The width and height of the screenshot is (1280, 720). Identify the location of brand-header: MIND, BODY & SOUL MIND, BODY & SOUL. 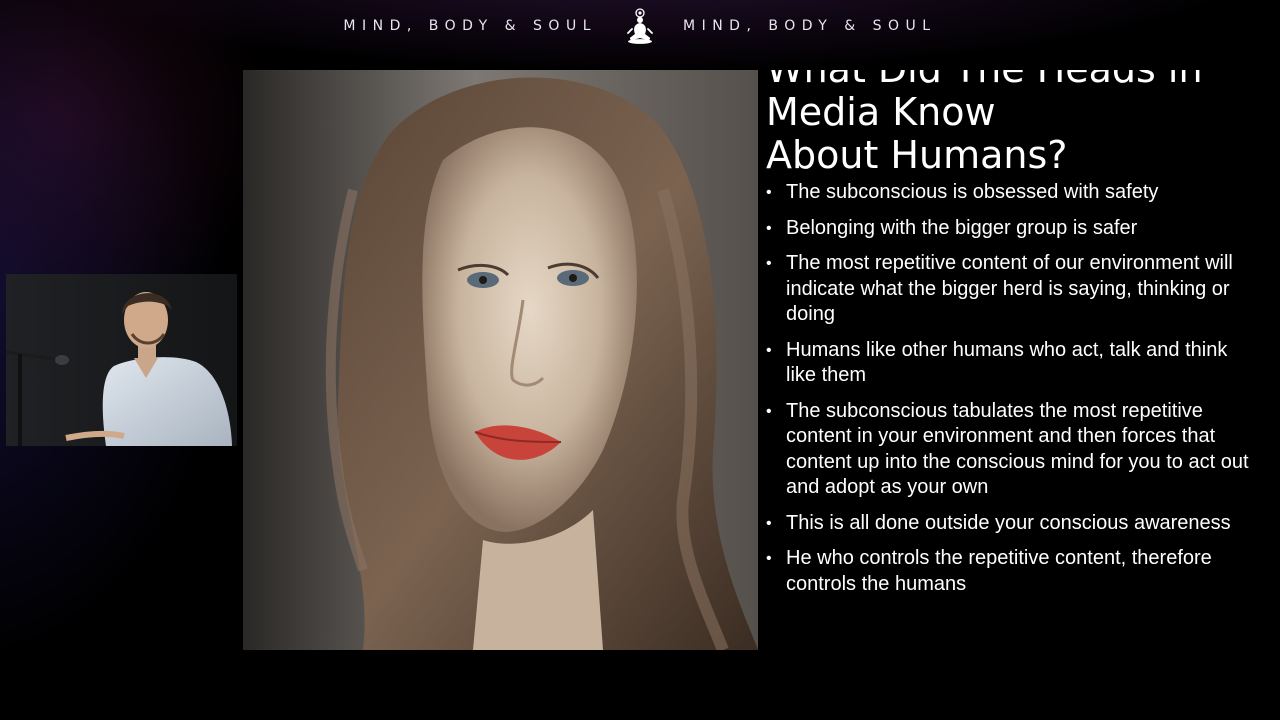
(640, 26).